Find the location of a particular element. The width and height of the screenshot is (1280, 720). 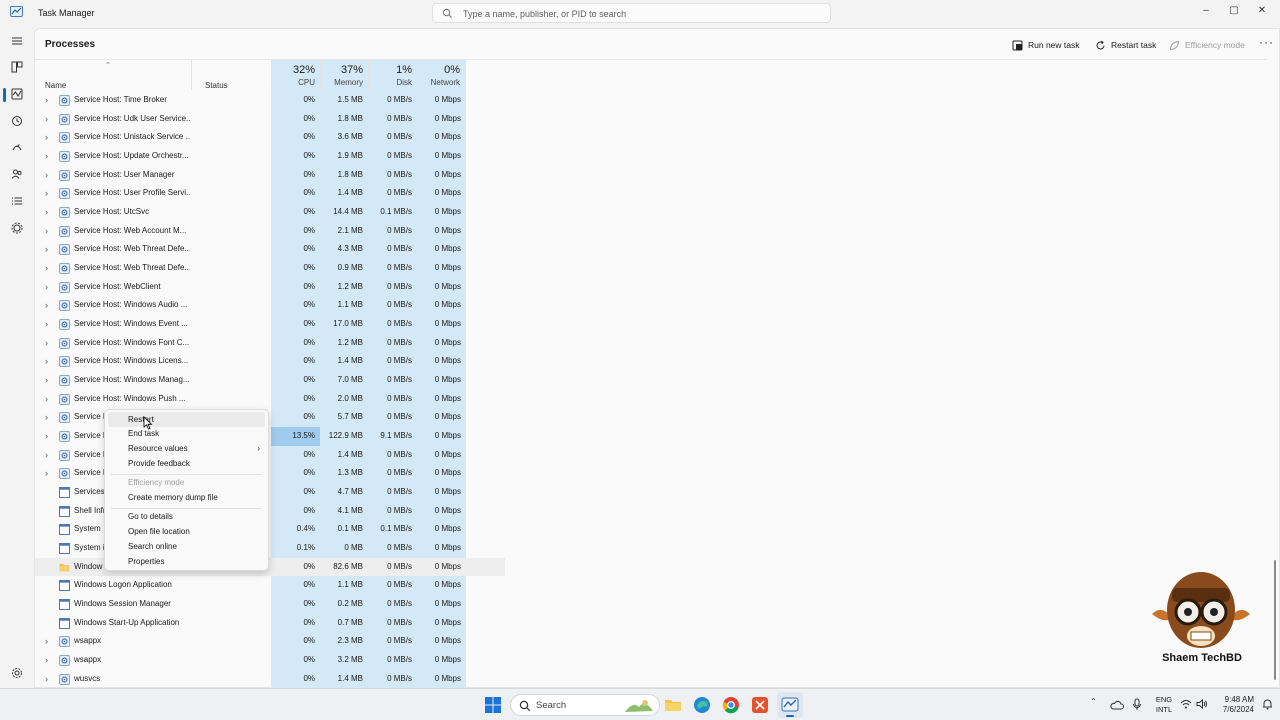

efficiency-mode-button: Efficiency mode is located at coordinates (1207, 45).